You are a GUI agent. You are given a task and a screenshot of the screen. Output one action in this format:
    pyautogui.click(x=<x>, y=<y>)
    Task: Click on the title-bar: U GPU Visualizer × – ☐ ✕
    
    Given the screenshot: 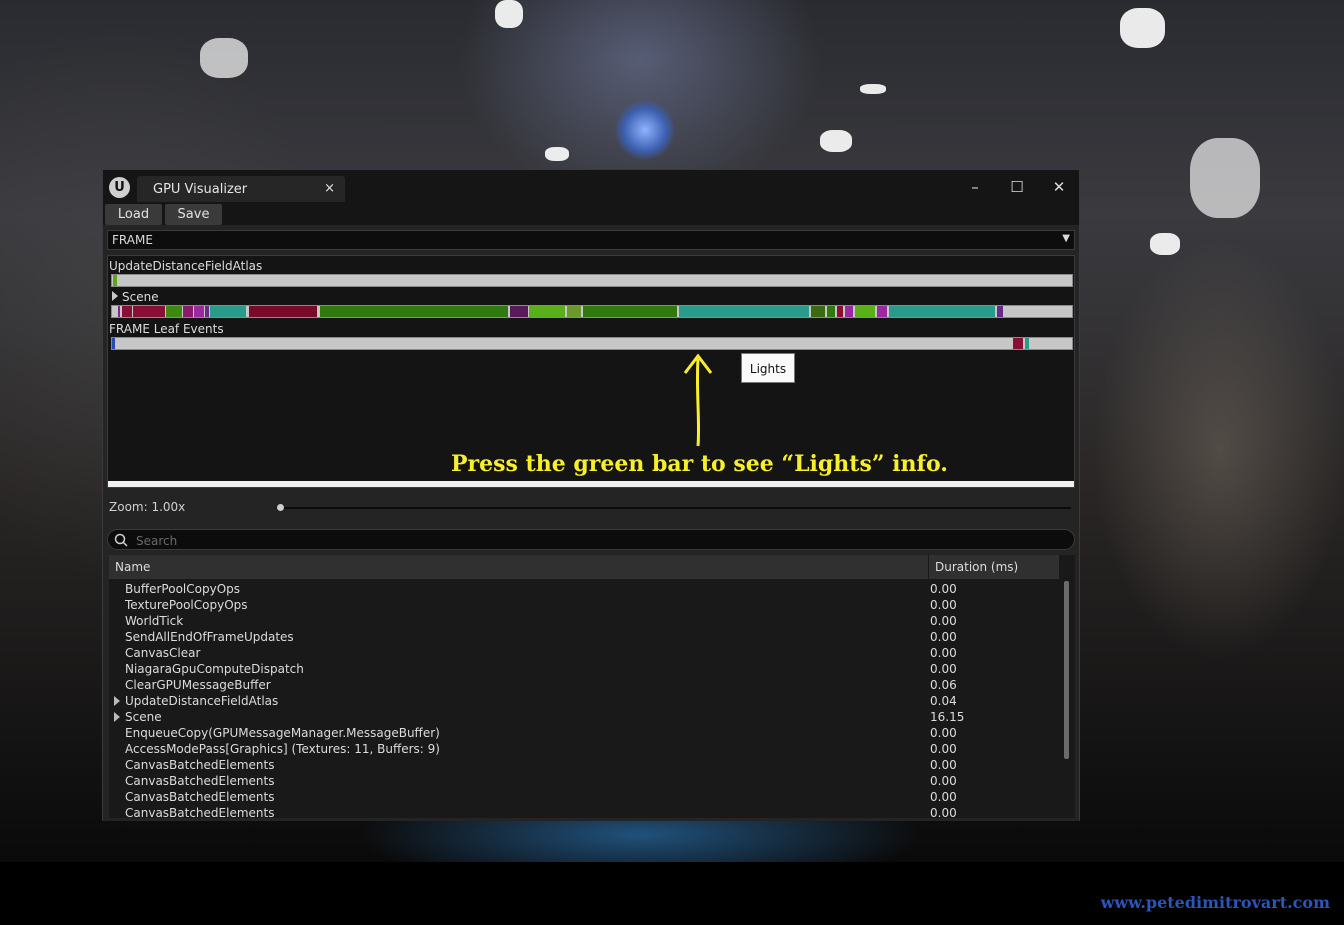 What is the action you would take?
    pyautogui.click(x=591, y=187)
    